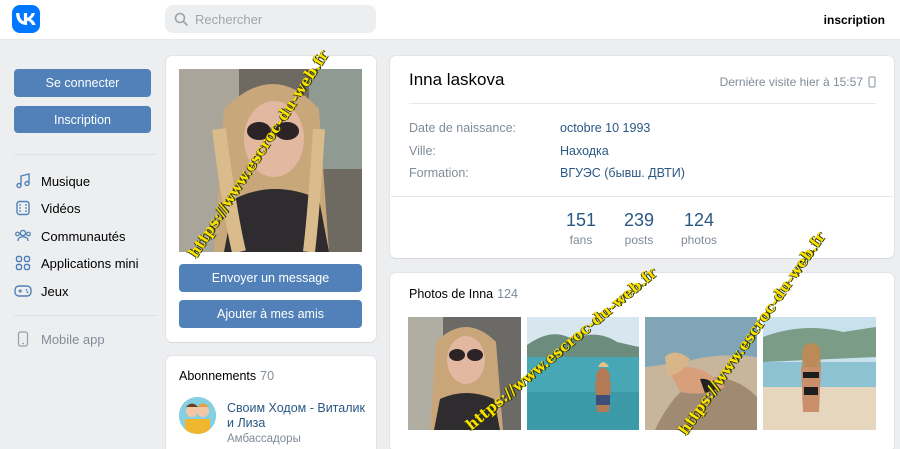  Describe the element at coordinates (584, 151) in the screenshot. I see `info-value-link: Находка` at that location.